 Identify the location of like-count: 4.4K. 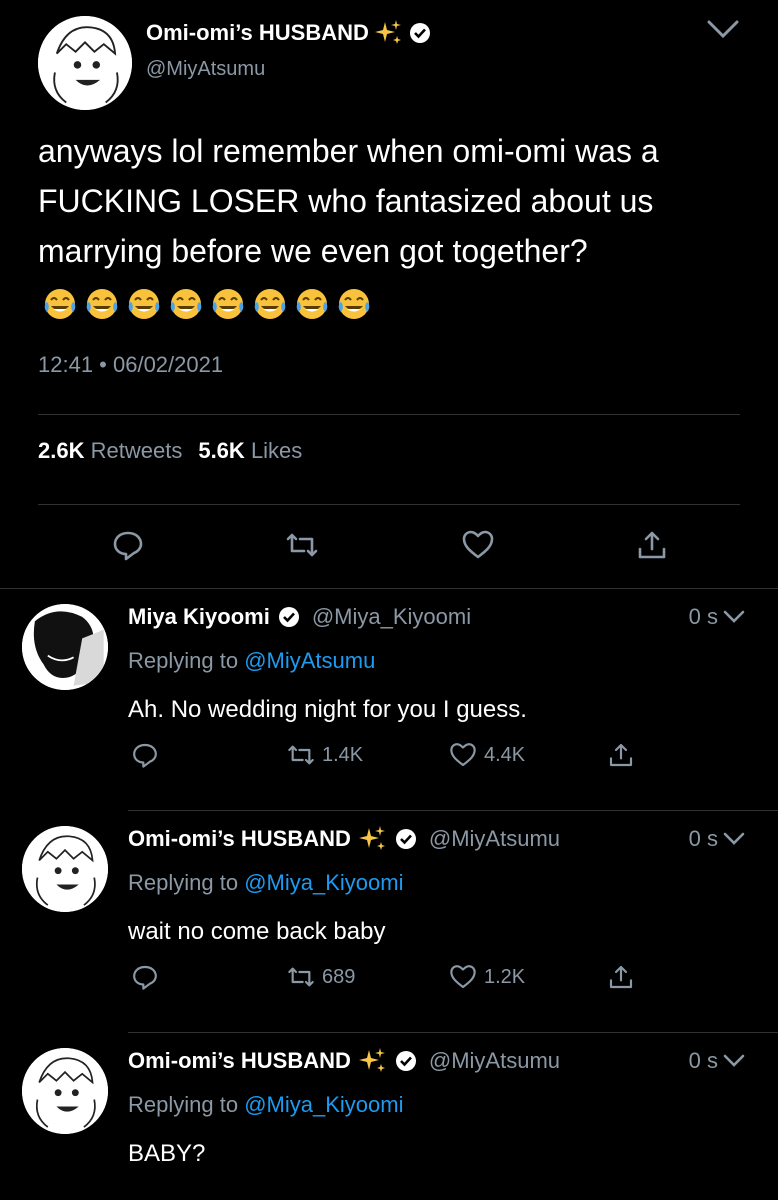
(505, 754).